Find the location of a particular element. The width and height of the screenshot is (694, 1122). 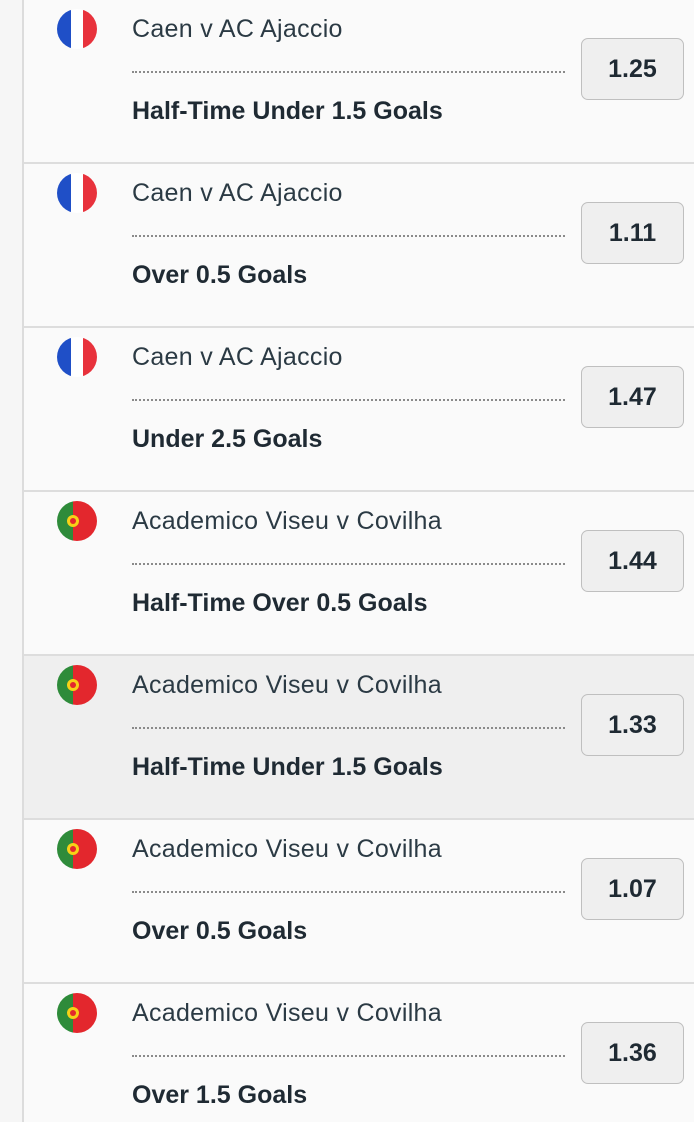

odds-button: 1.36 is located at coordinates (632, 1053).